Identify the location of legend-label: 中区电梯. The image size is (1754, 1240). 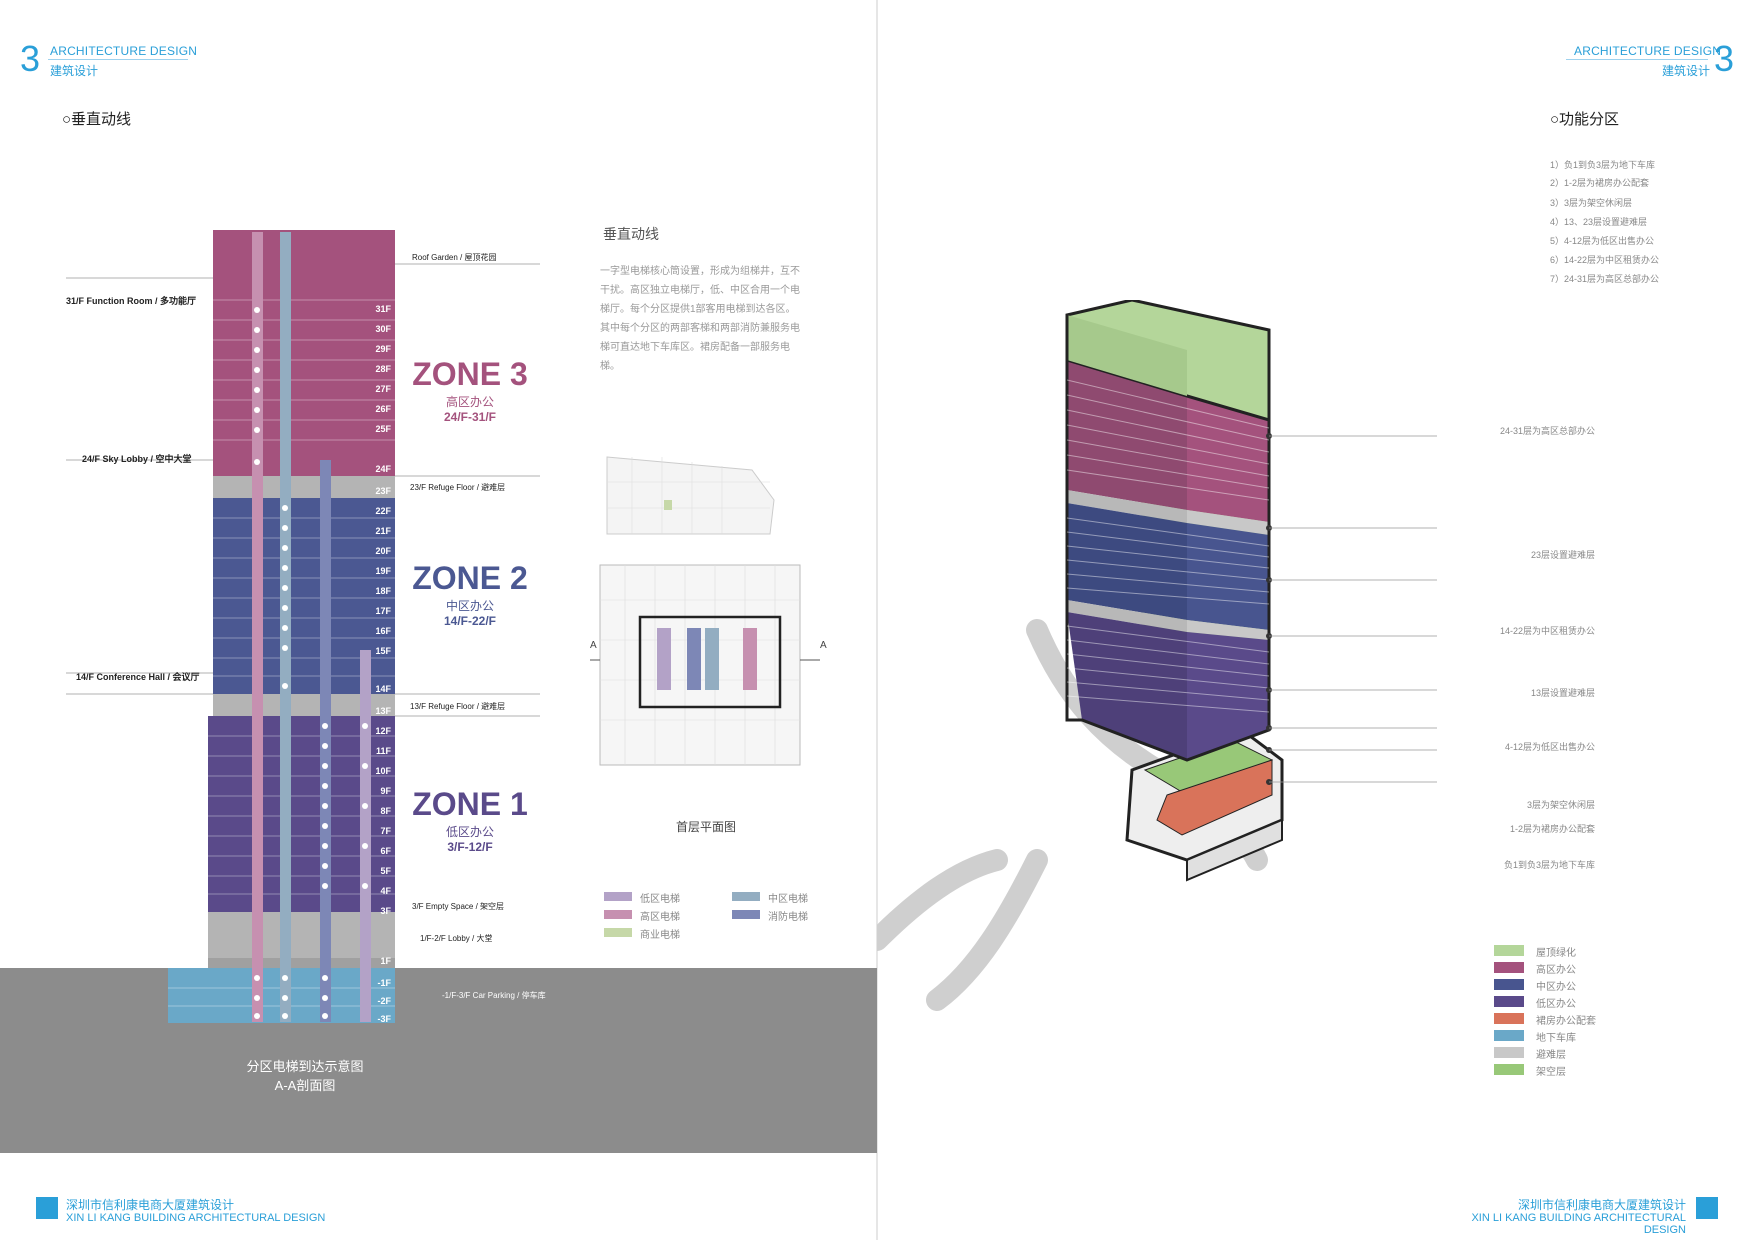
(788, 899).